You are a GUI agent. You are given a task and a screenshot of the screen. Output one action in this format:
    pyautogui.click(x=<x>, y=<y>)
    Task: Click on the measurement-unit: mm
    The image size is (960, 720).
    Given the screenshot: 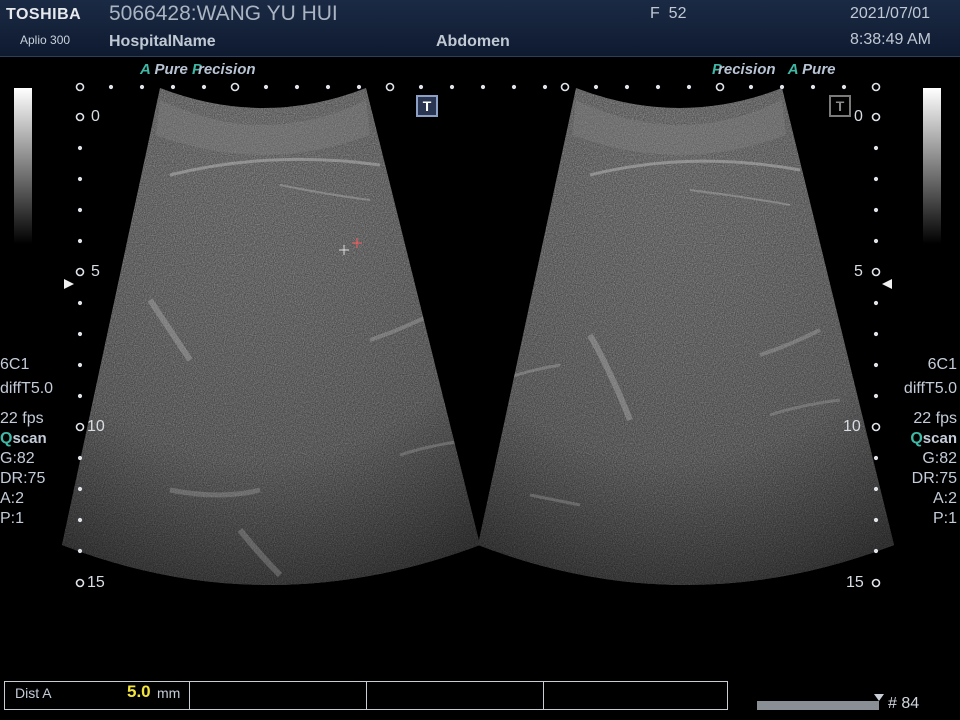 What is the action you would take?
    pyautogui.click(x=169, y=693)
    